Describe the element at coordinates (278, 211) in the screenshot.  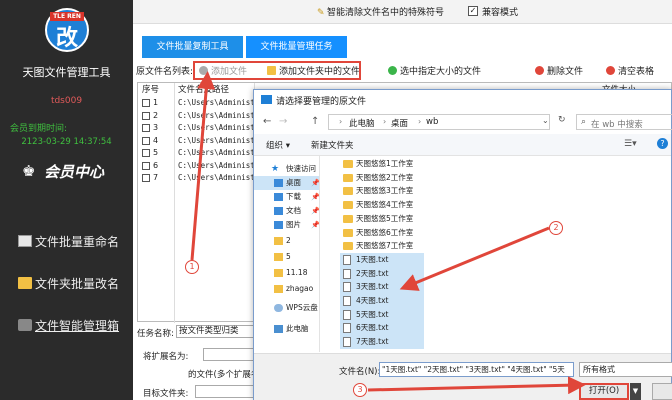
I see `document-icon` at that location.